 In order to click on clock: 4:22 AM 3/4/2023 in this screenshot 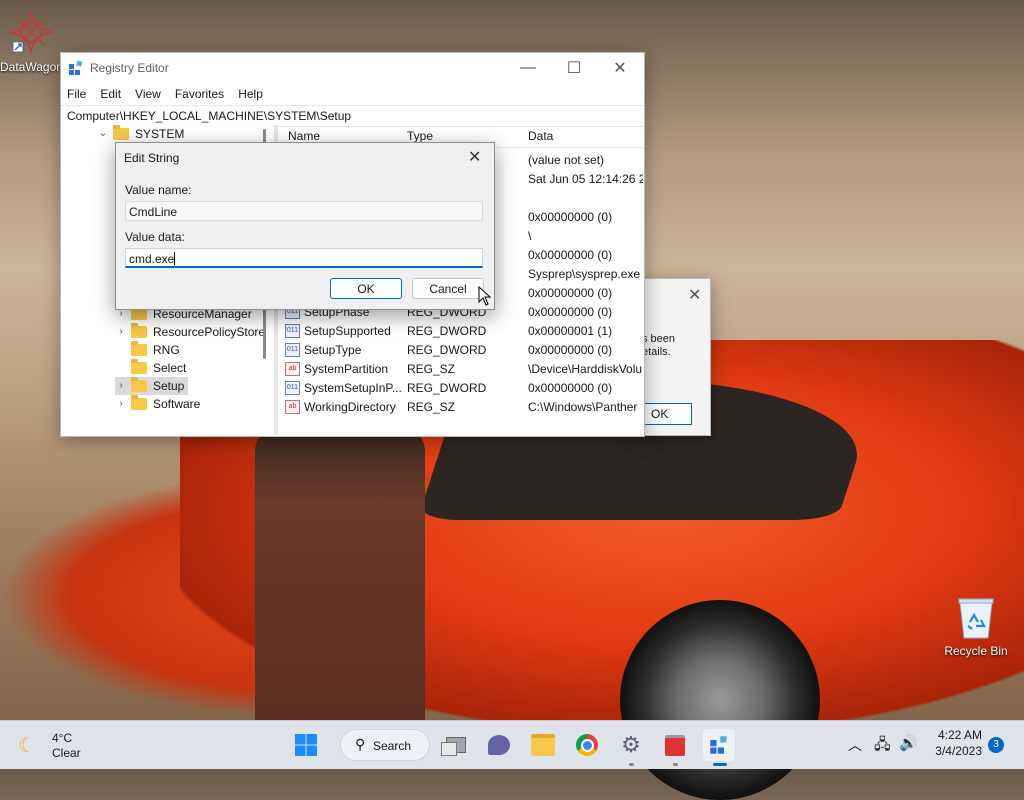, I will do `click(956, 743)`.